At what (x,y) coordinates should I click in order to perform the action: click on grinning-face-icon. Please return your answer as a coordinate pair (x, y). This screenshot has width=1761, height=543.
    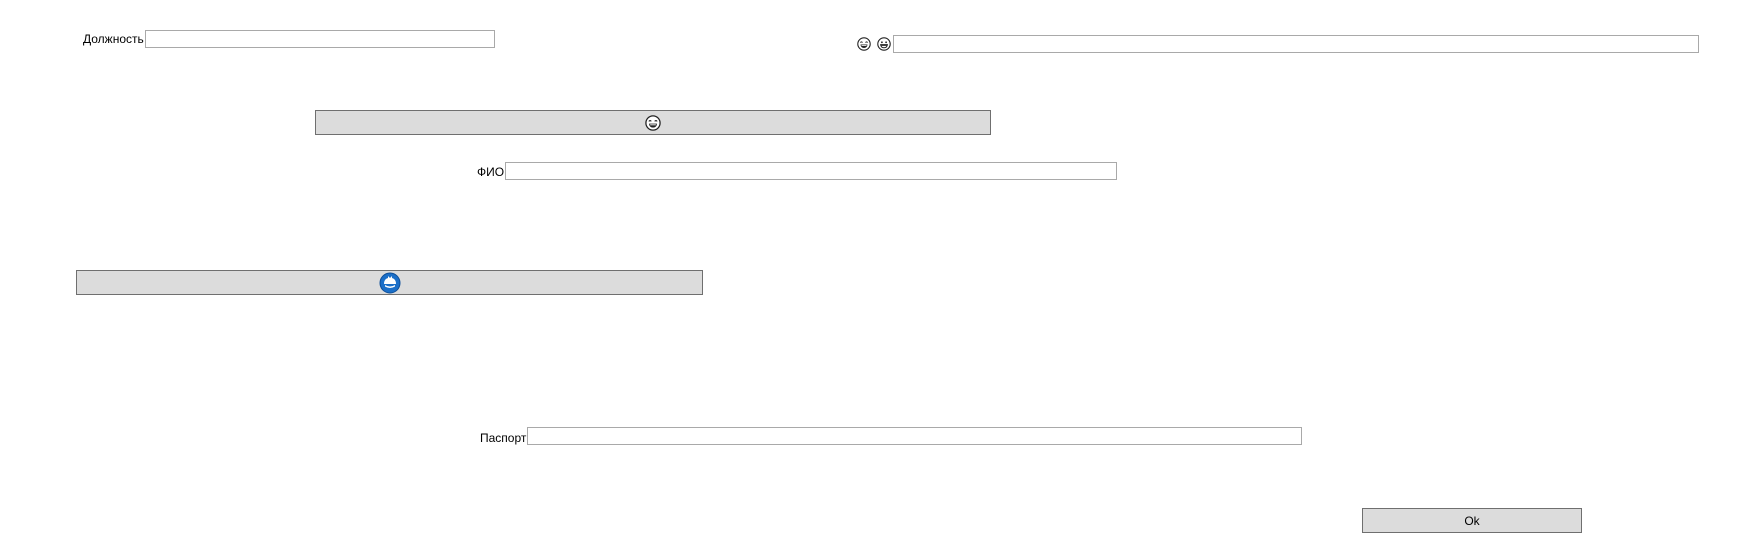
    Looking at the image, I should click on (884, 44).